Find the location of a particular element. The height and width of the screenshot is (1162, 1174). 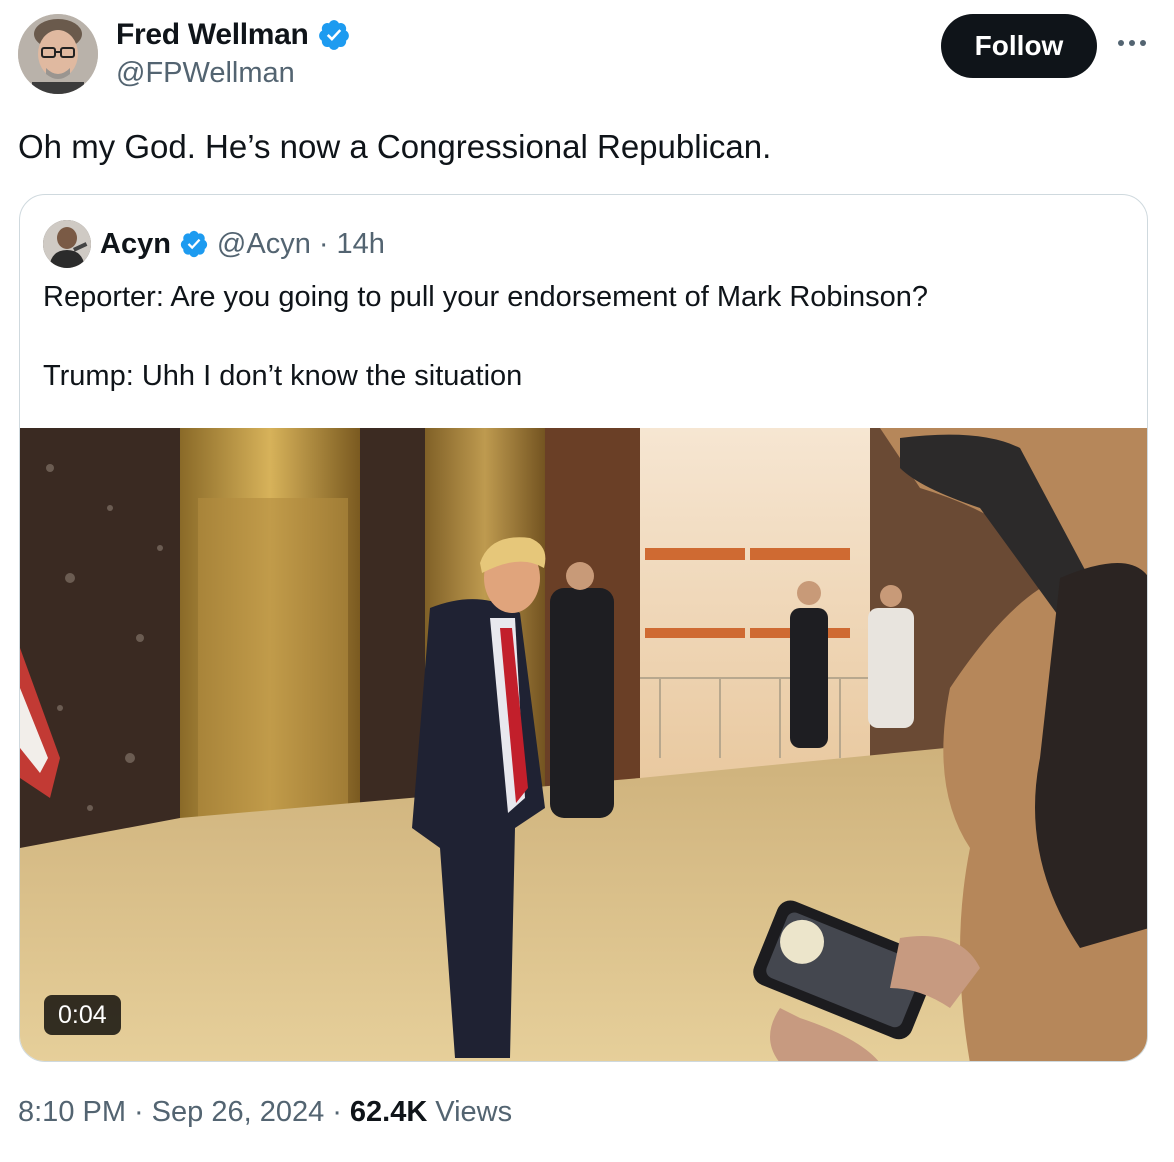

tweet-meta: 8:10 PM · Sep 26, 2024 · 62.4K Views is located at coordinates (265, 1112).